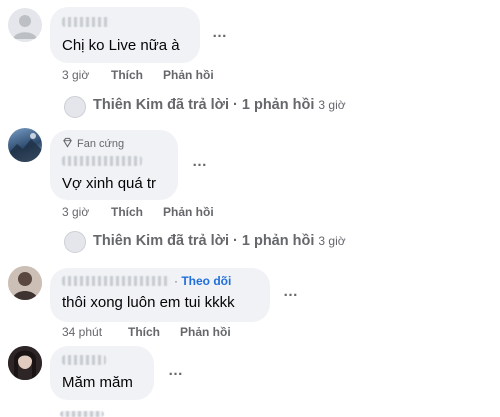 This screenshot has width=500, height=417. I want to click on comment-bubble, so click(125, 35).